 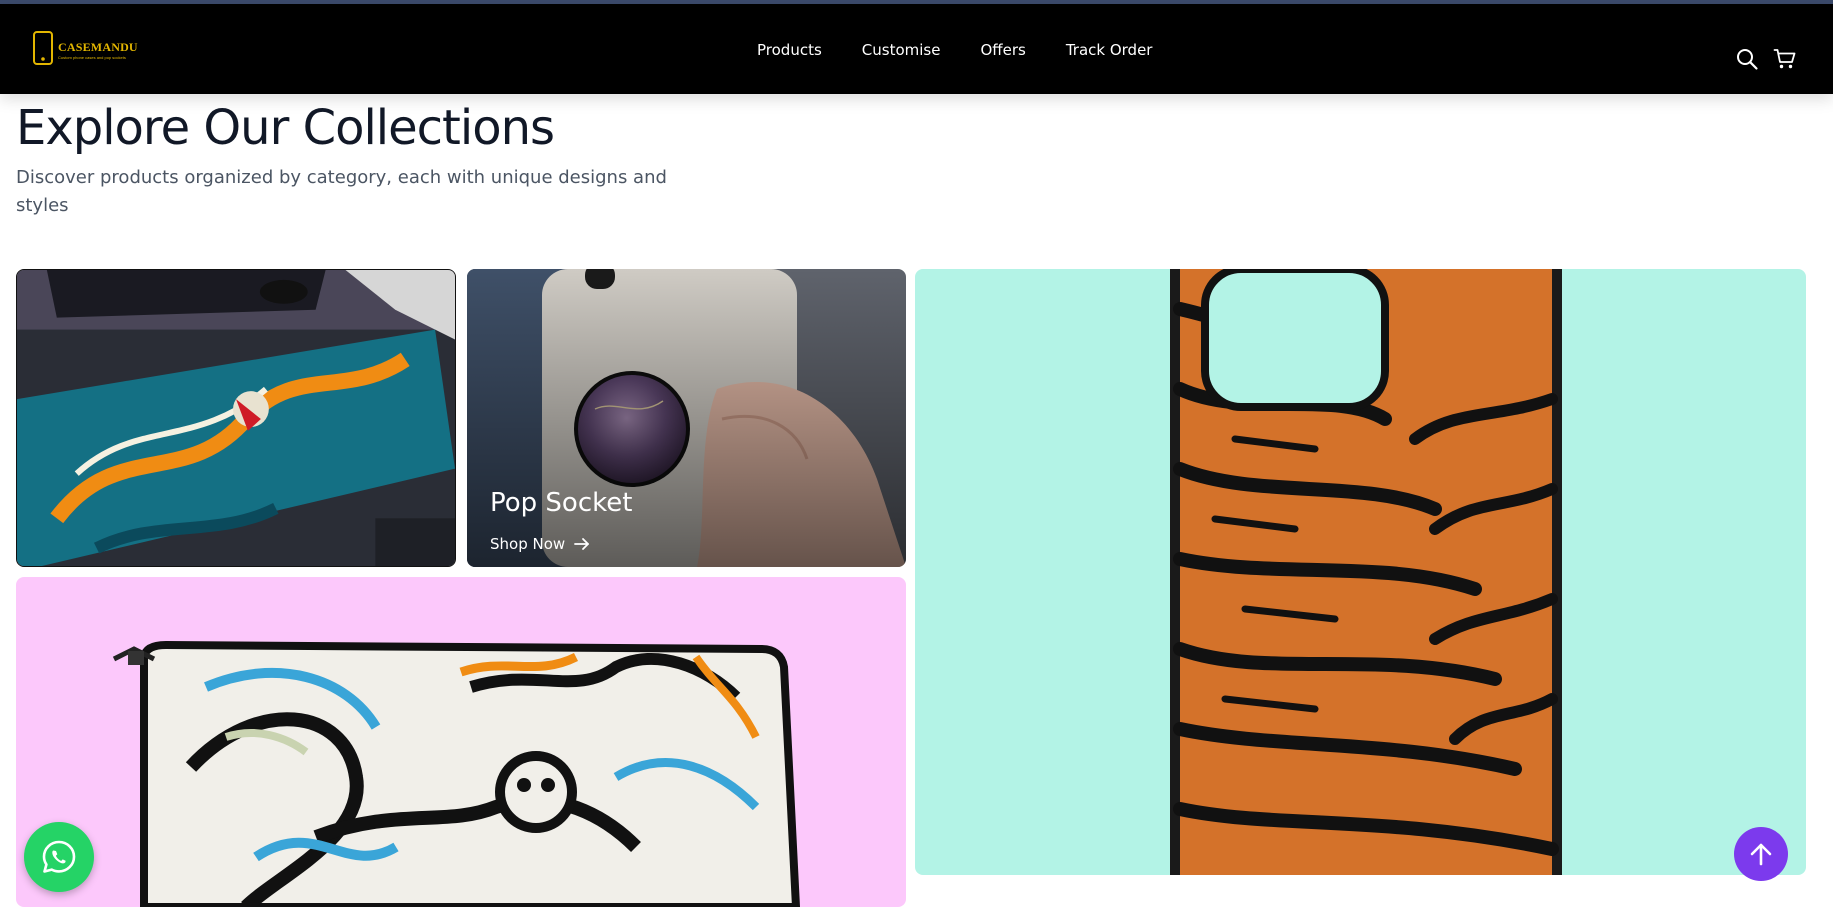 I want to click on pop-socket-title: Pop Socket, so click(x=561, y=503).